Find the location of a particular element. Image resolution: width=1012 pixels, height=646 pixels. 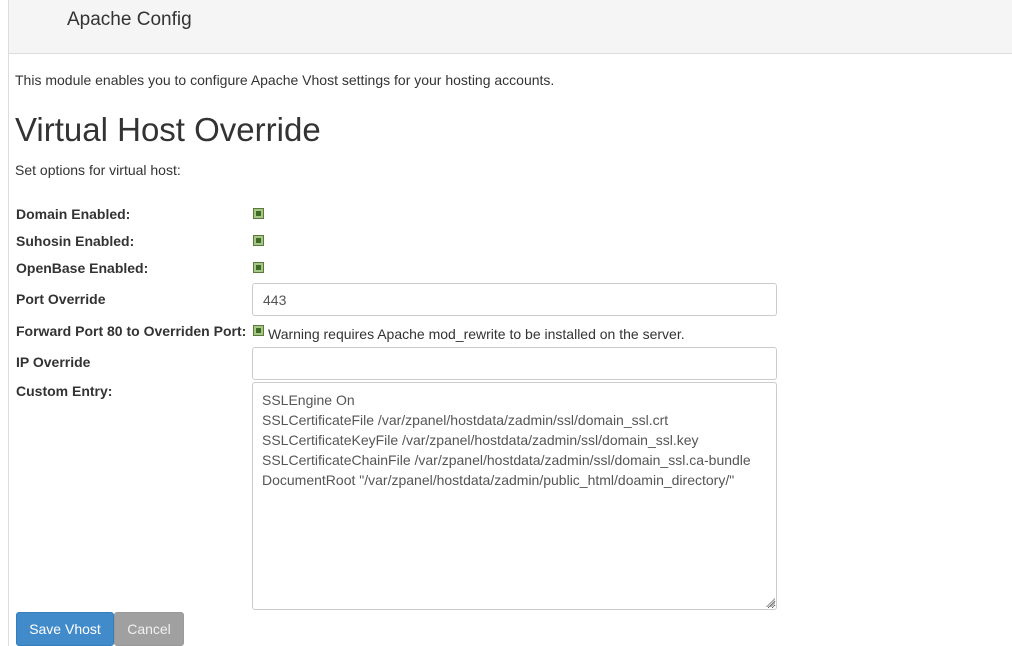

module-header: Apache Config is located at coordinates (510, 27).